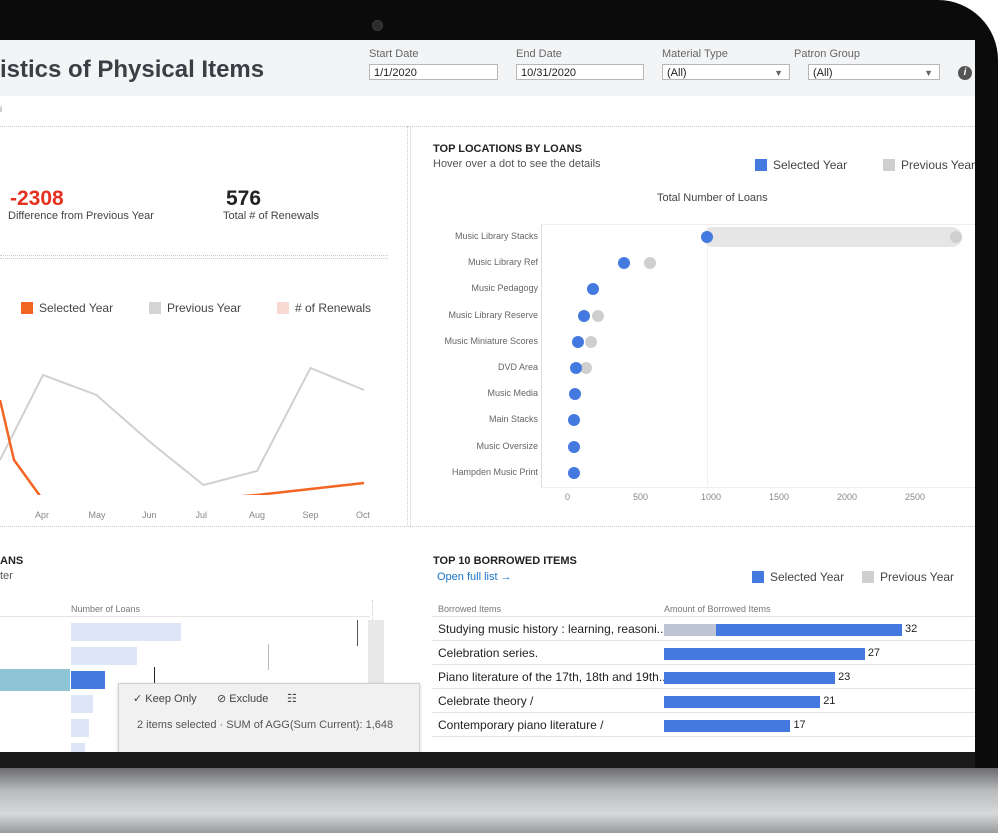 The image size is (998, 833). Describe the element at coordinates (35, 680) in the screenshot. I see `selected-row-highlight` at that location.